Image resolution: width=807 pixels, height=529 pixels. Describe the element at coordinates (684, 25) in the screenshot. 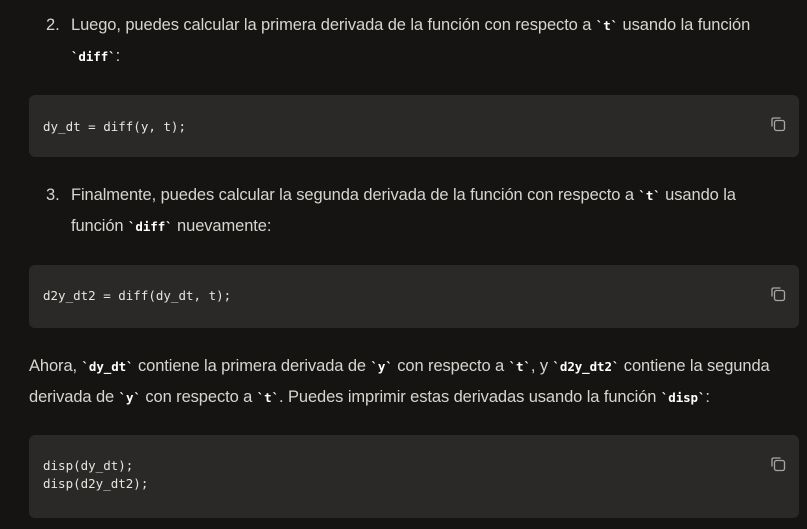

I see `text-segment: usando la función` at that location.